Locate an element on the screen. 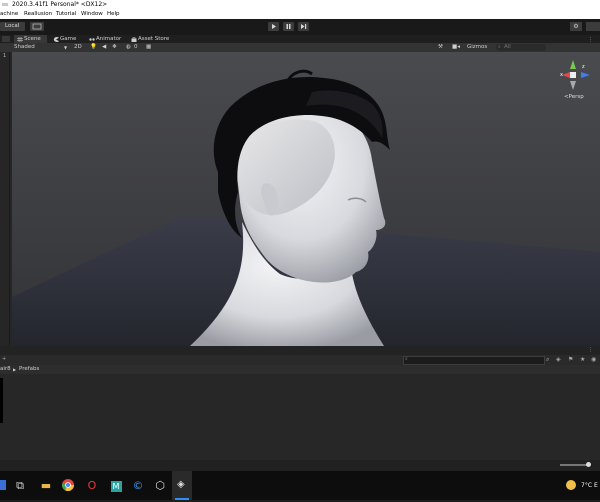 Image resolution: width=600 pixels, height=502 pixels. main-toolbar: Local ⚙ is located at coordinates (300, 27).